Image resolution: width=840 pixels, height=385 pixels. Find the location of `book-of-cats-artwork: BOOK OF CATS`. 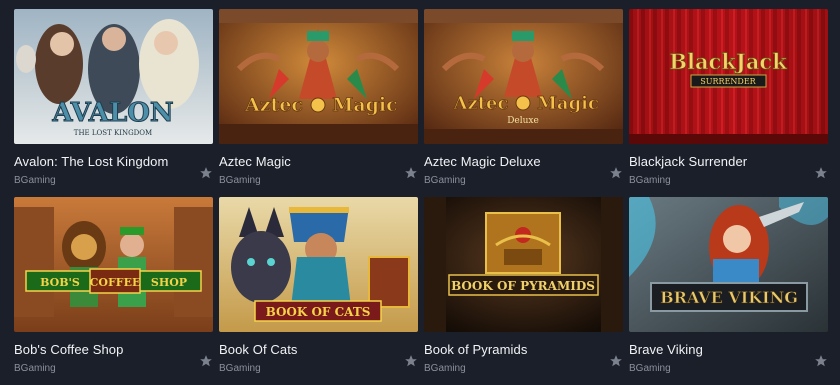

book-of-cats-artwork: BOOK OF CATS is located at coordinates (318, 264).